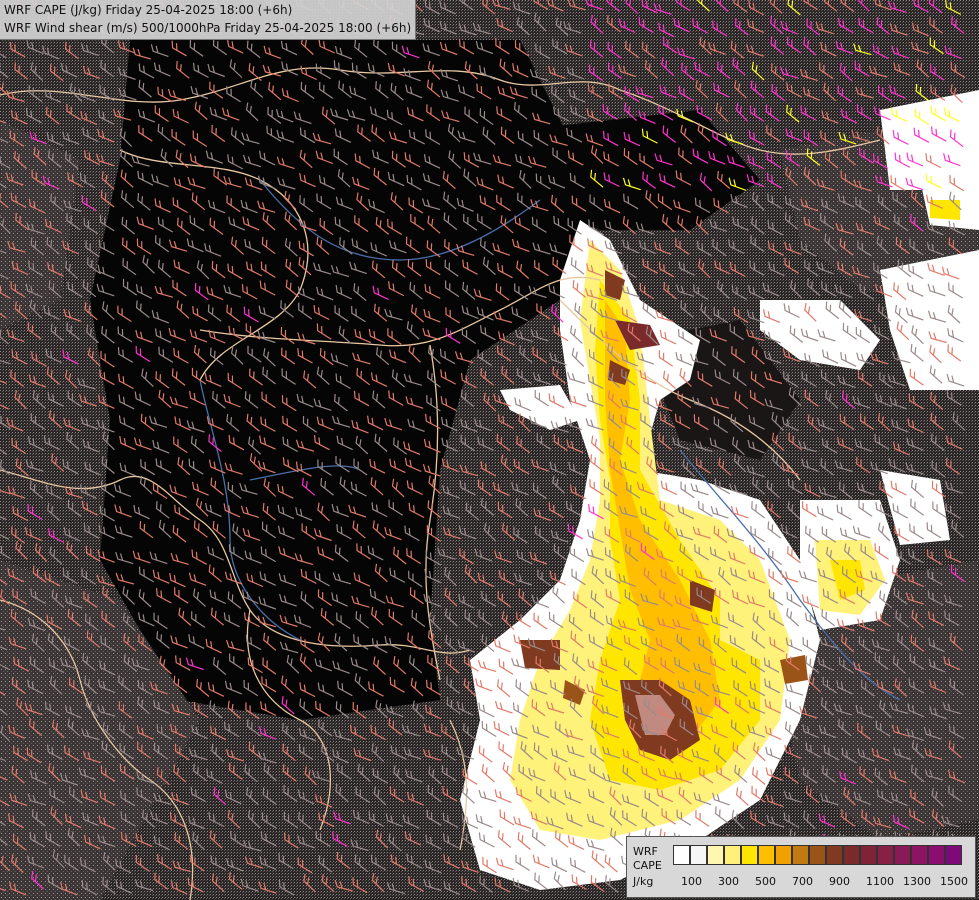 This screenshot has height=900, width=979. Describe the element at coordinates (643, 881) in the screenshot. I see `legend-label-unit: J/kg` at that location.